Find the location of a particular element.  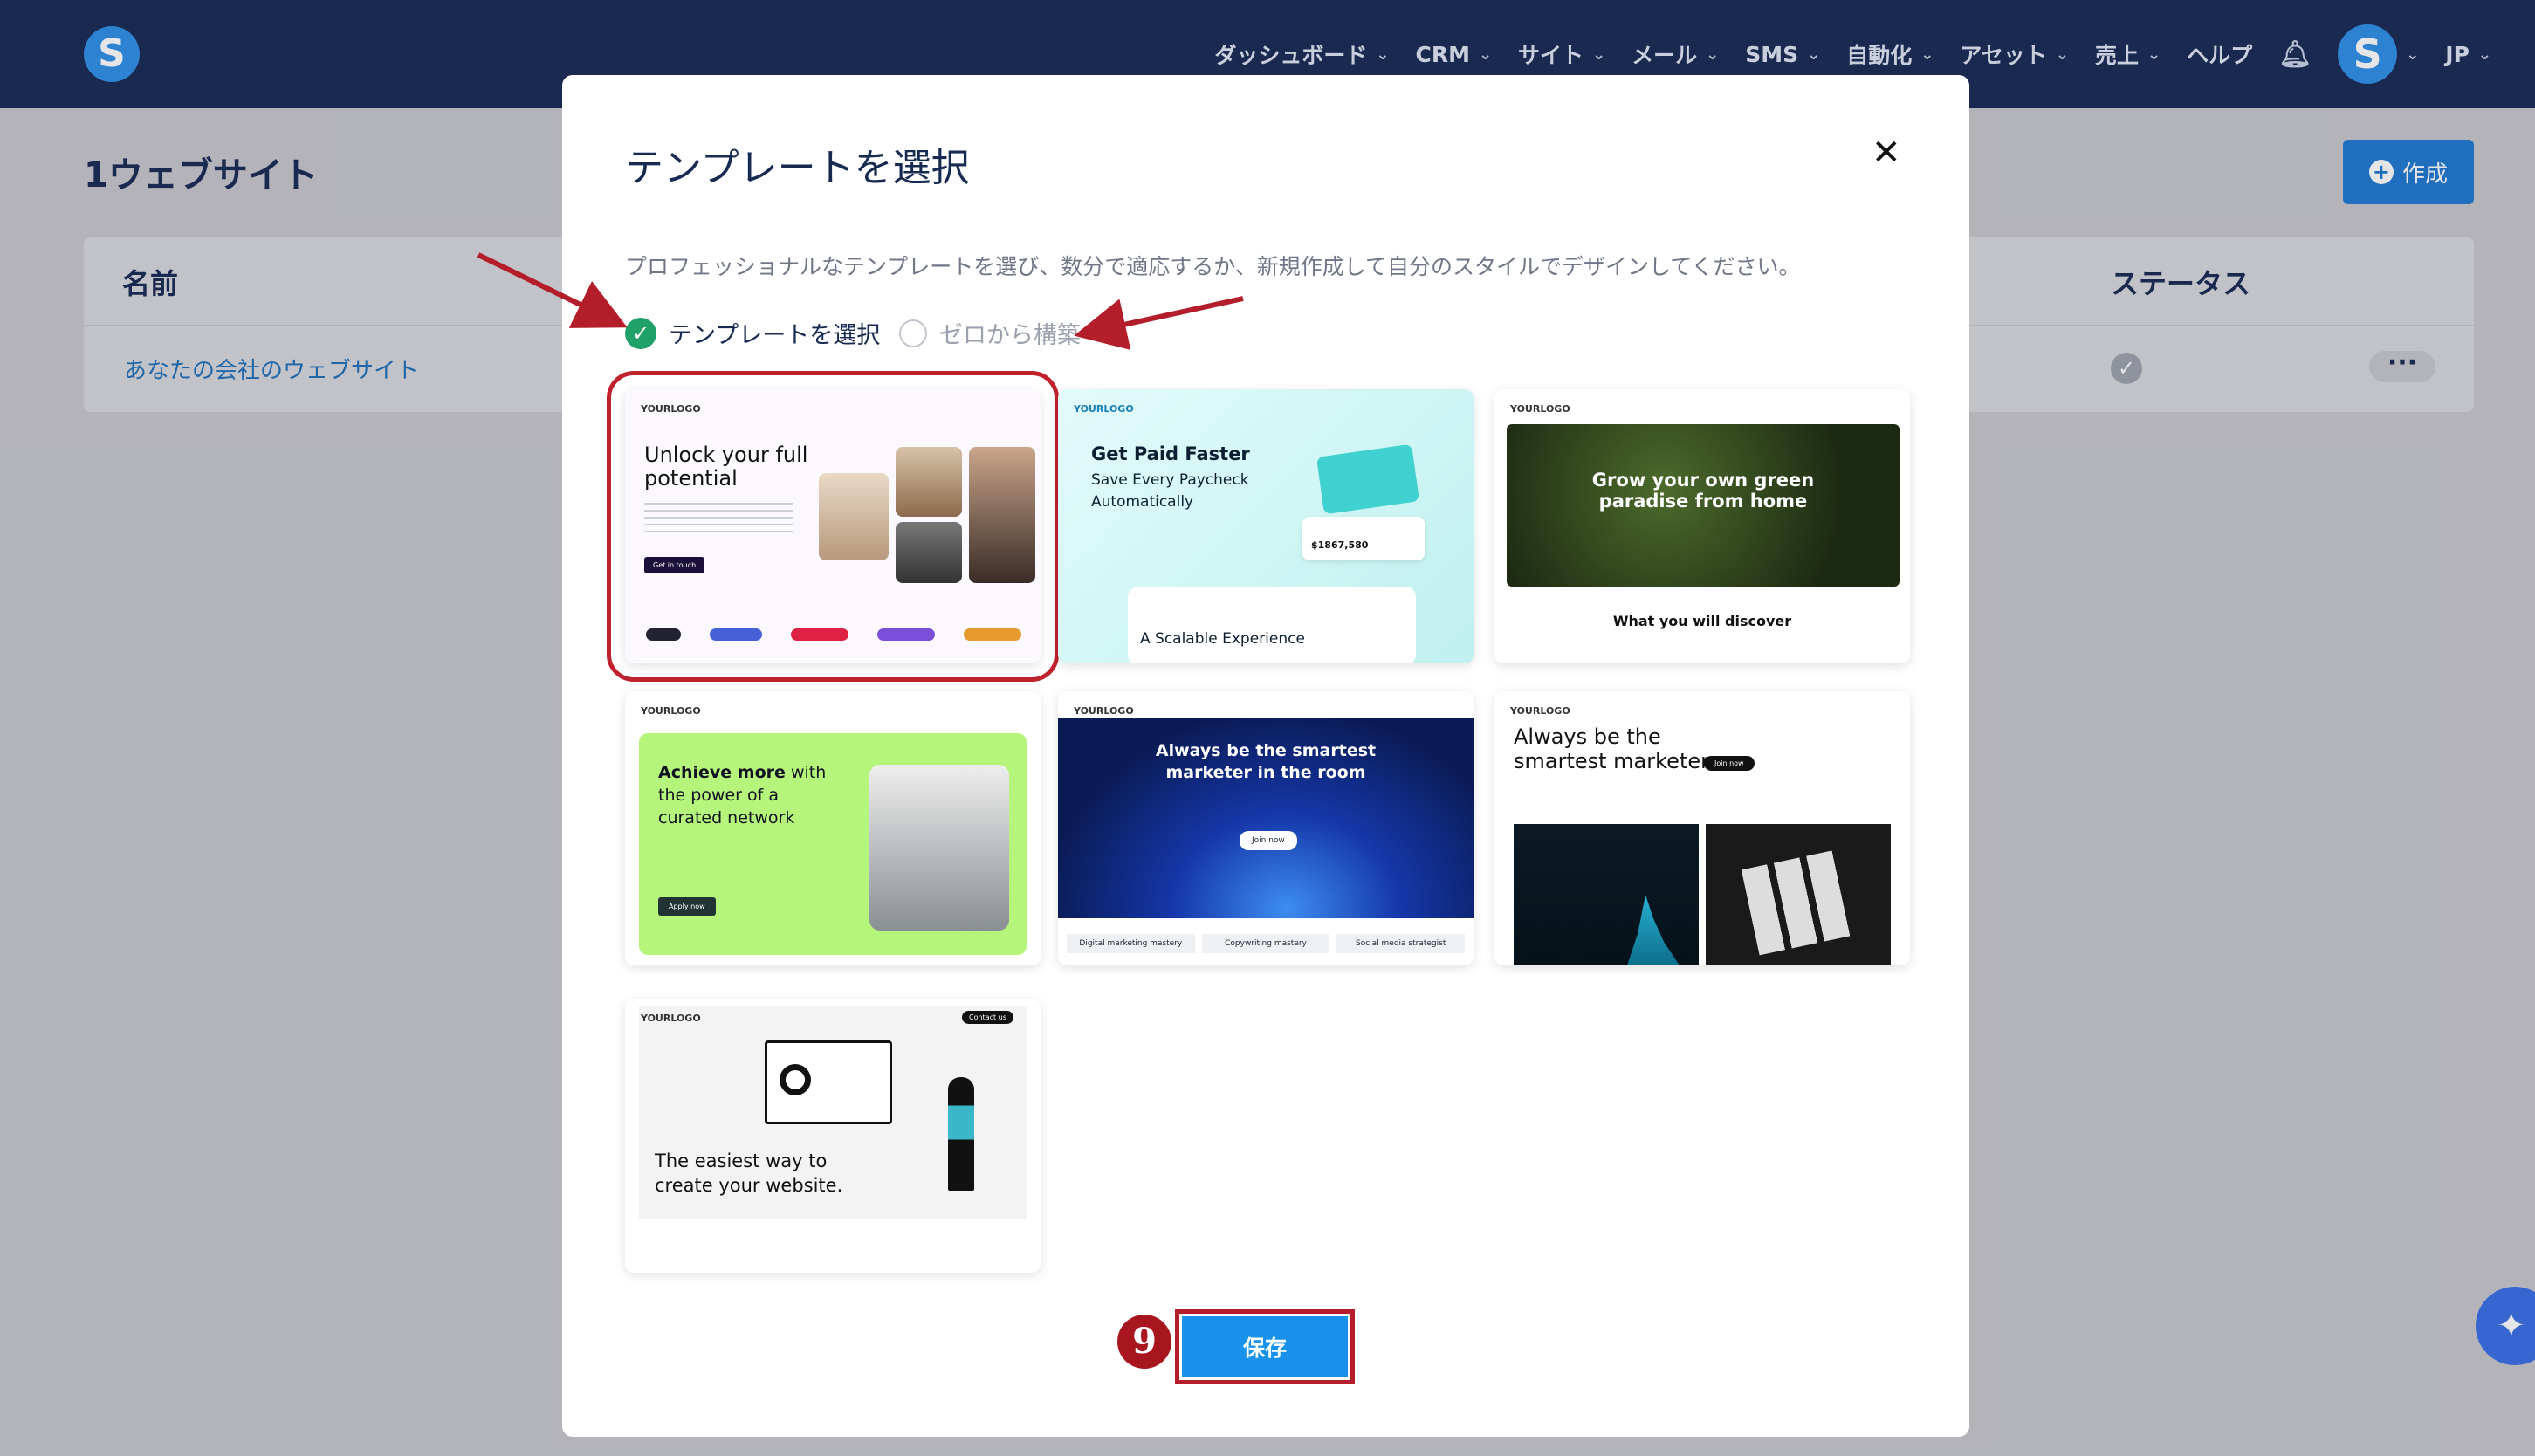

arrow-to-template-option is located at coordinates (552, 290).